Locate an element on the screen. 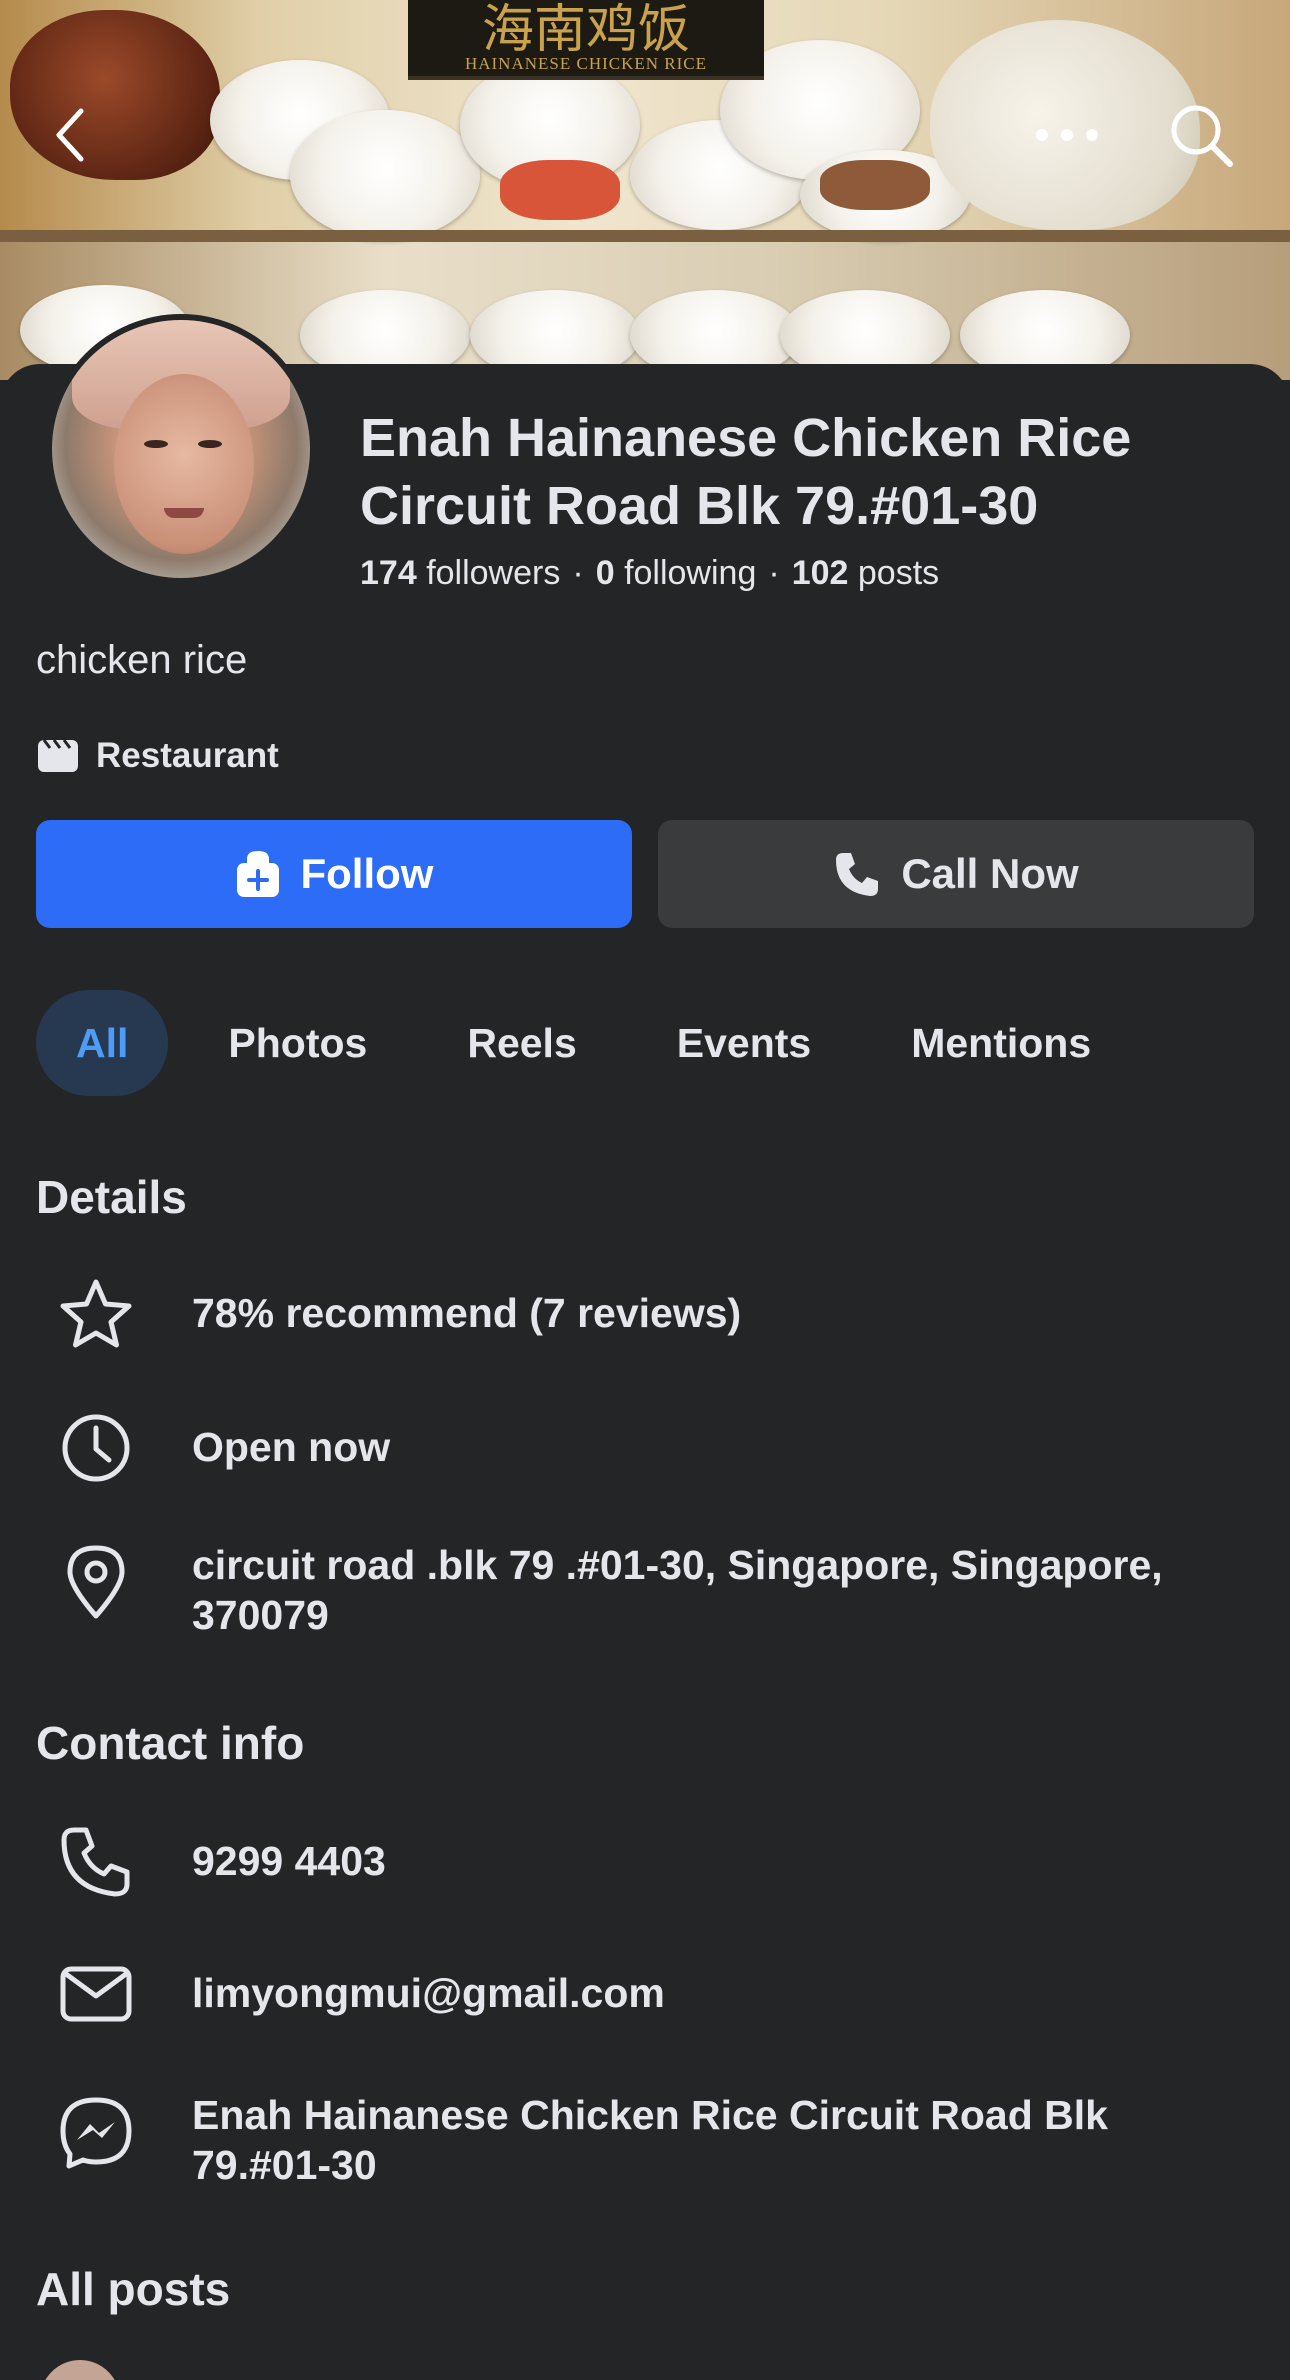 This screenshot has width=1290, height=2380. tab-reels: Reels is located at coordinates (521, 1043).